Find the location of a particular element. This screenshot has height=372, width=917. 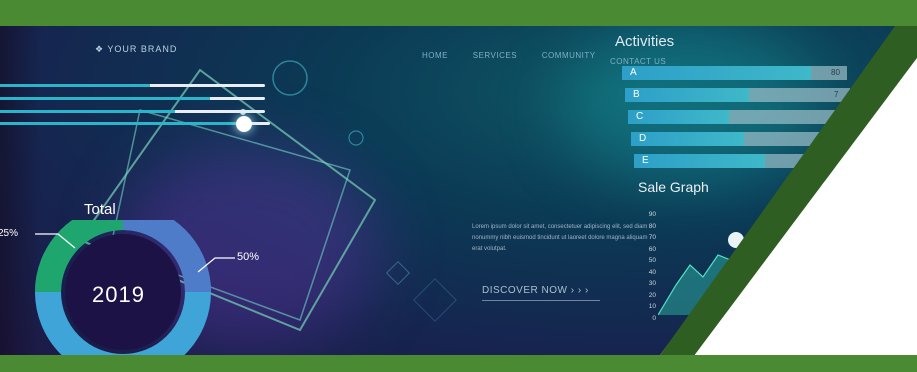

donut-label-right: 50% is located at coordinates (248, 257).